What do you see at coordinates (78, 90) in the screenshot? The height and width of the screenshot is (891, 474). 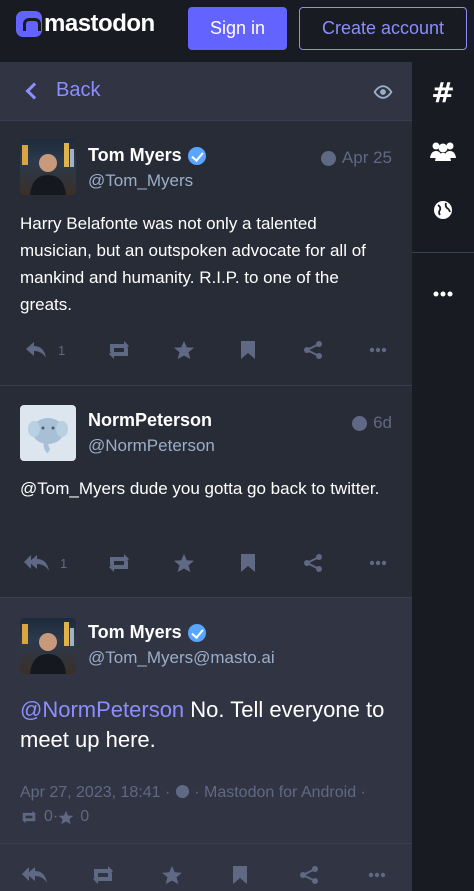 I see `back-label: Back` at bounding box center [78, 90].